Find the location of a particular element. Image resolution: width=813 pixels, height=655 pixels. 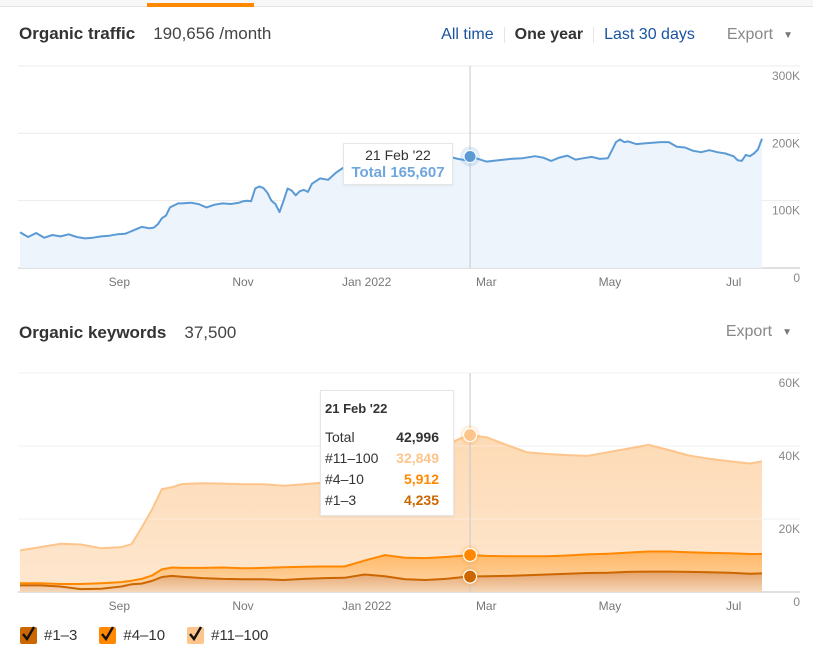

tooltip-row-4-10: #4–10 5,912 is located at coordinates (382, 481).